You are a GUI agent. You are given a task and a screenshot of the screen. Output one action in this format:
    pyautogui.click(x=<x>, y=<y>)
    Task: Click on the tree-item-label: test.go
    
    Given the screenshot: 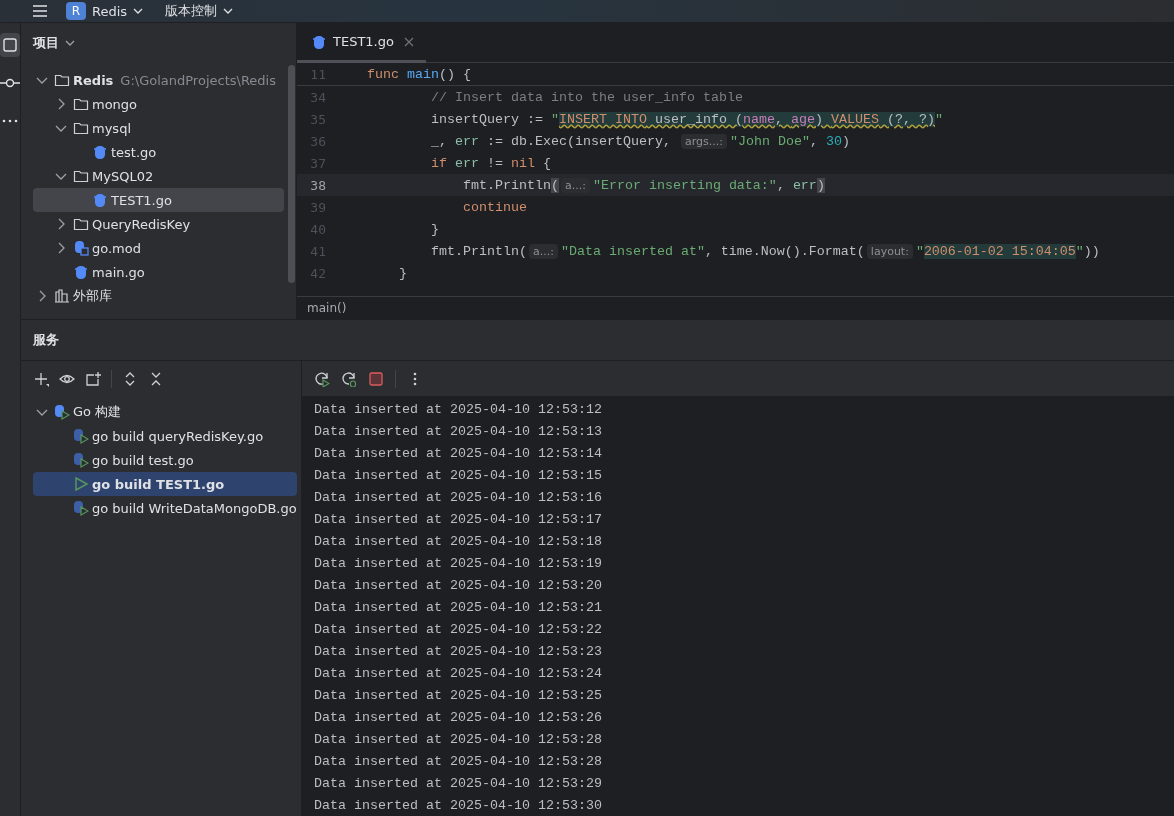 What is the action you would take?
    pyautogui.click(x=134, y=152)
    